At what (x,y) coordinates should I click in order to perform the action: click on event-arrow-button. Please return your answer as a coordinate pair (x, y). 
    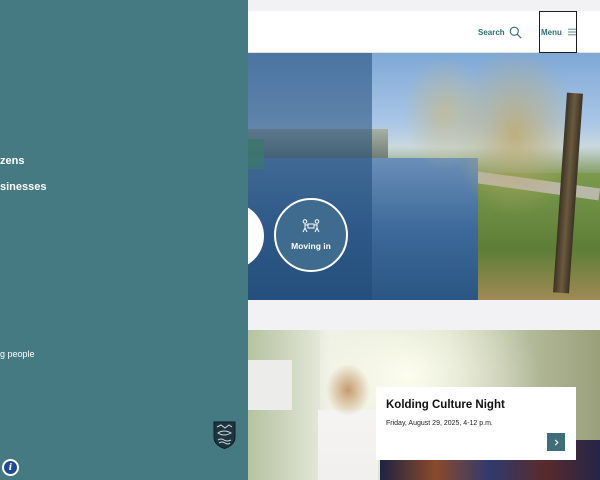
    Looking at the image, I should click on (556, 442).